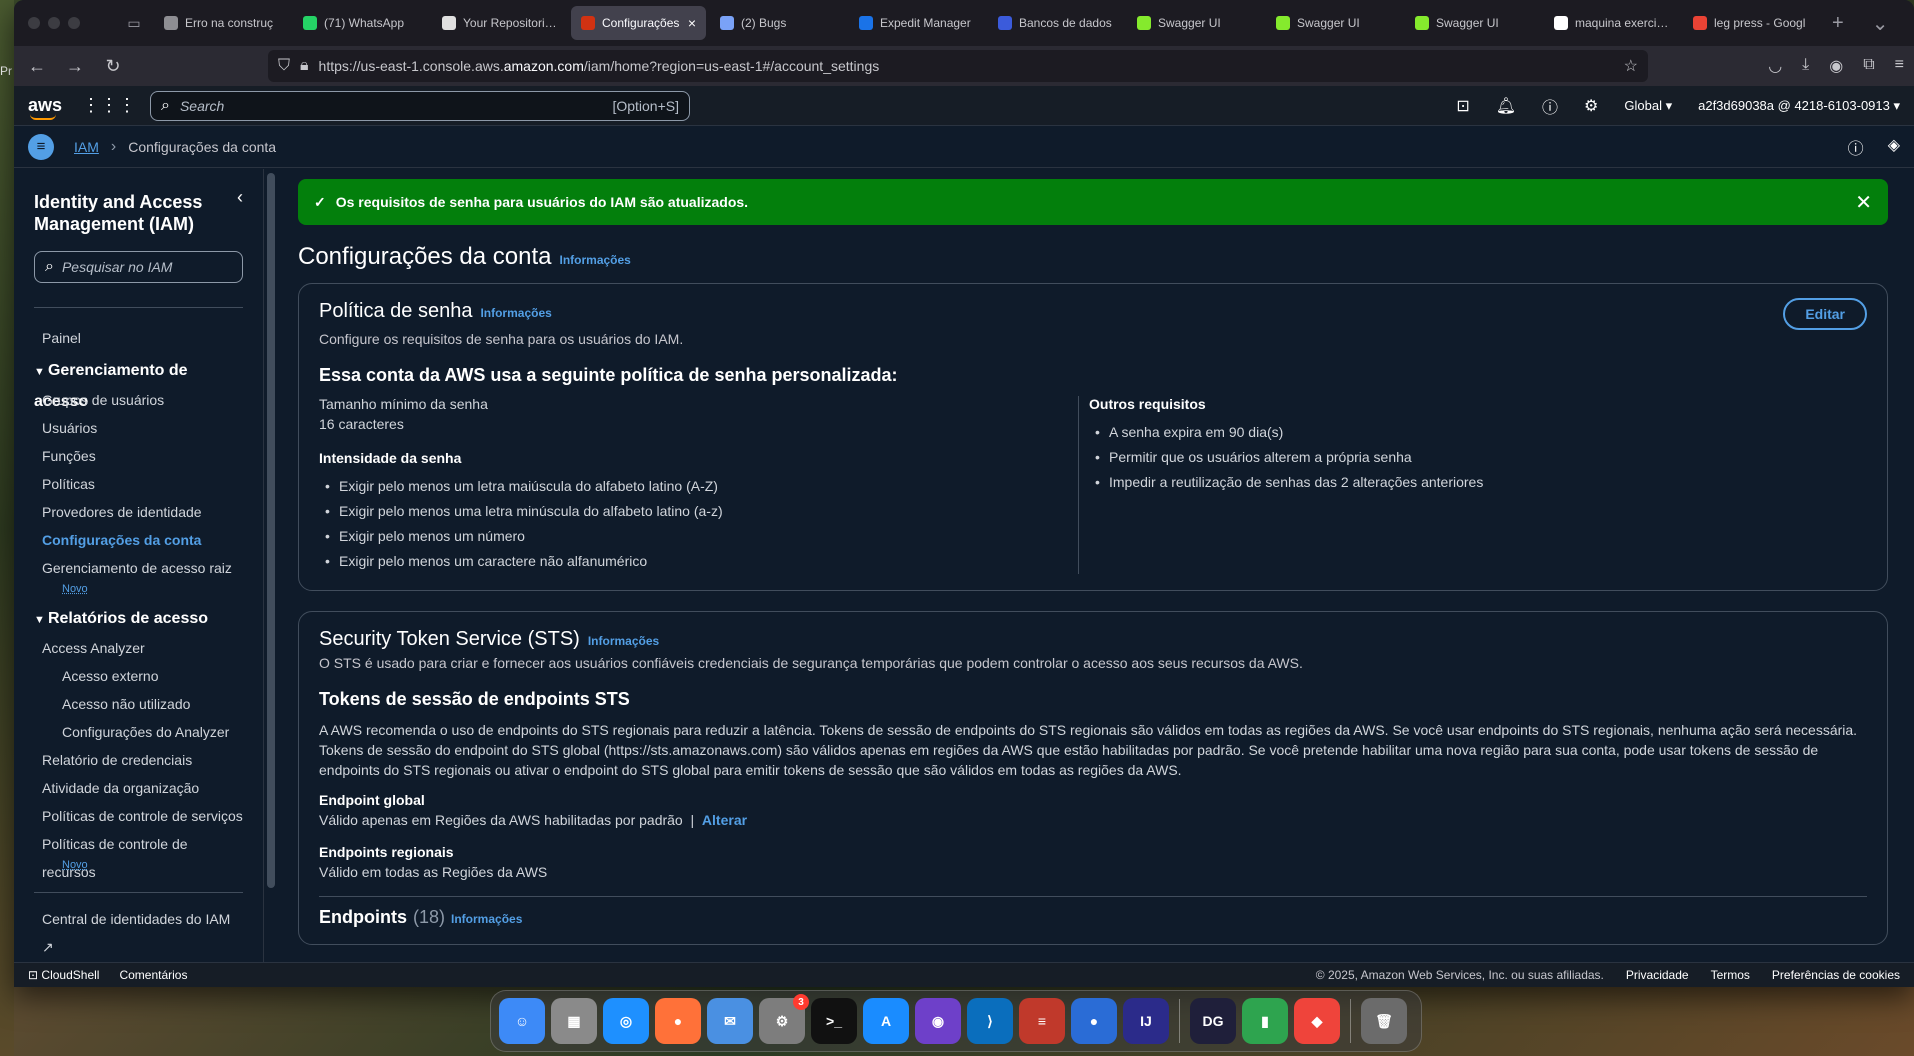  Describe the element at coordinates (146, 267) in the screenshot. I see `sidebar-search-input` at that location.